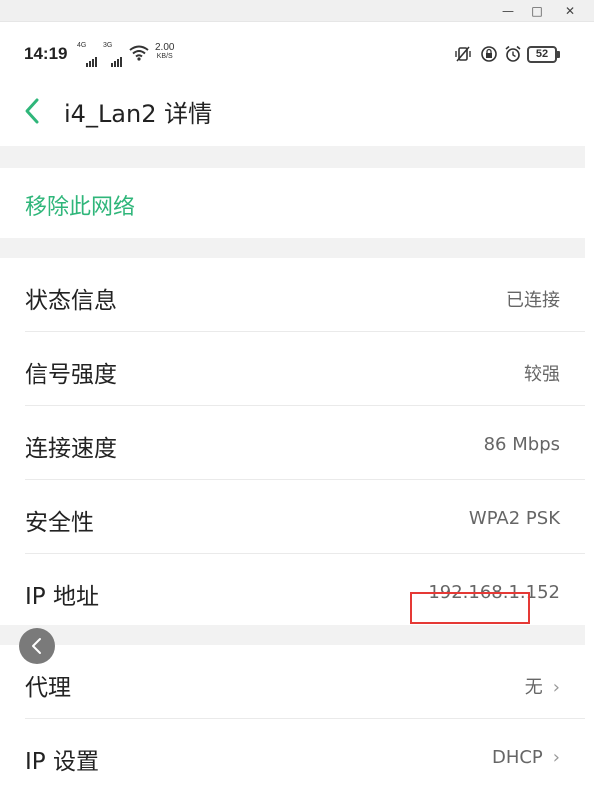 This screenshot has height=786, width=594. What do you see at coordinates (46, 53) in the screenshot?
I see `status-time: 14:19` at bounding box center [46, 53].